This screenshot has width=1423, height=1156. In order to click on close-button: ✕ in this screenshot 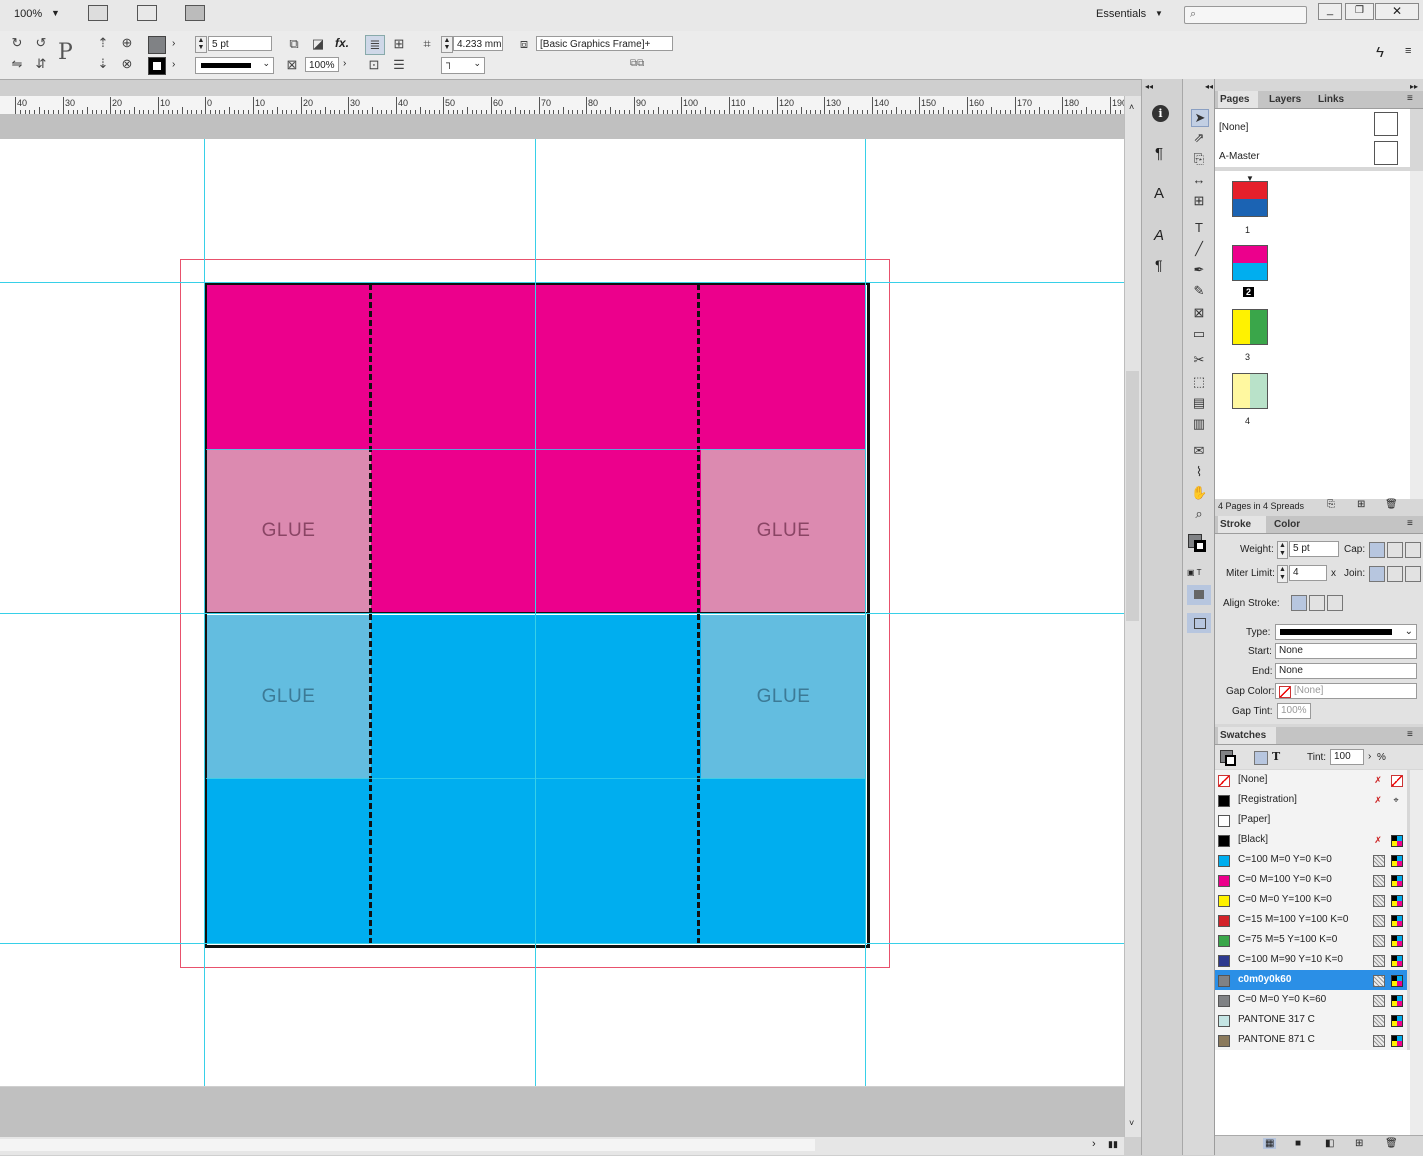, I will do `click(1397, 11)`.